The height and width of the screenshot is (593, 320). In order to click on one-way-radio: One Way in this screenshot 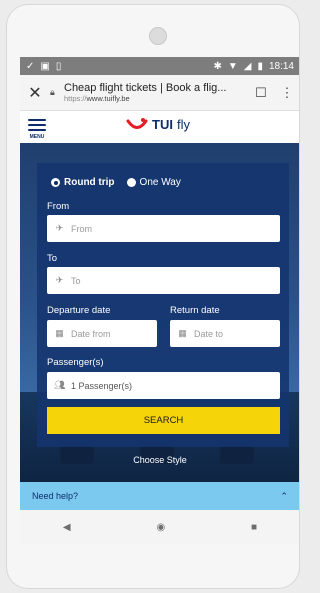, I will do `click(153, 182)`.